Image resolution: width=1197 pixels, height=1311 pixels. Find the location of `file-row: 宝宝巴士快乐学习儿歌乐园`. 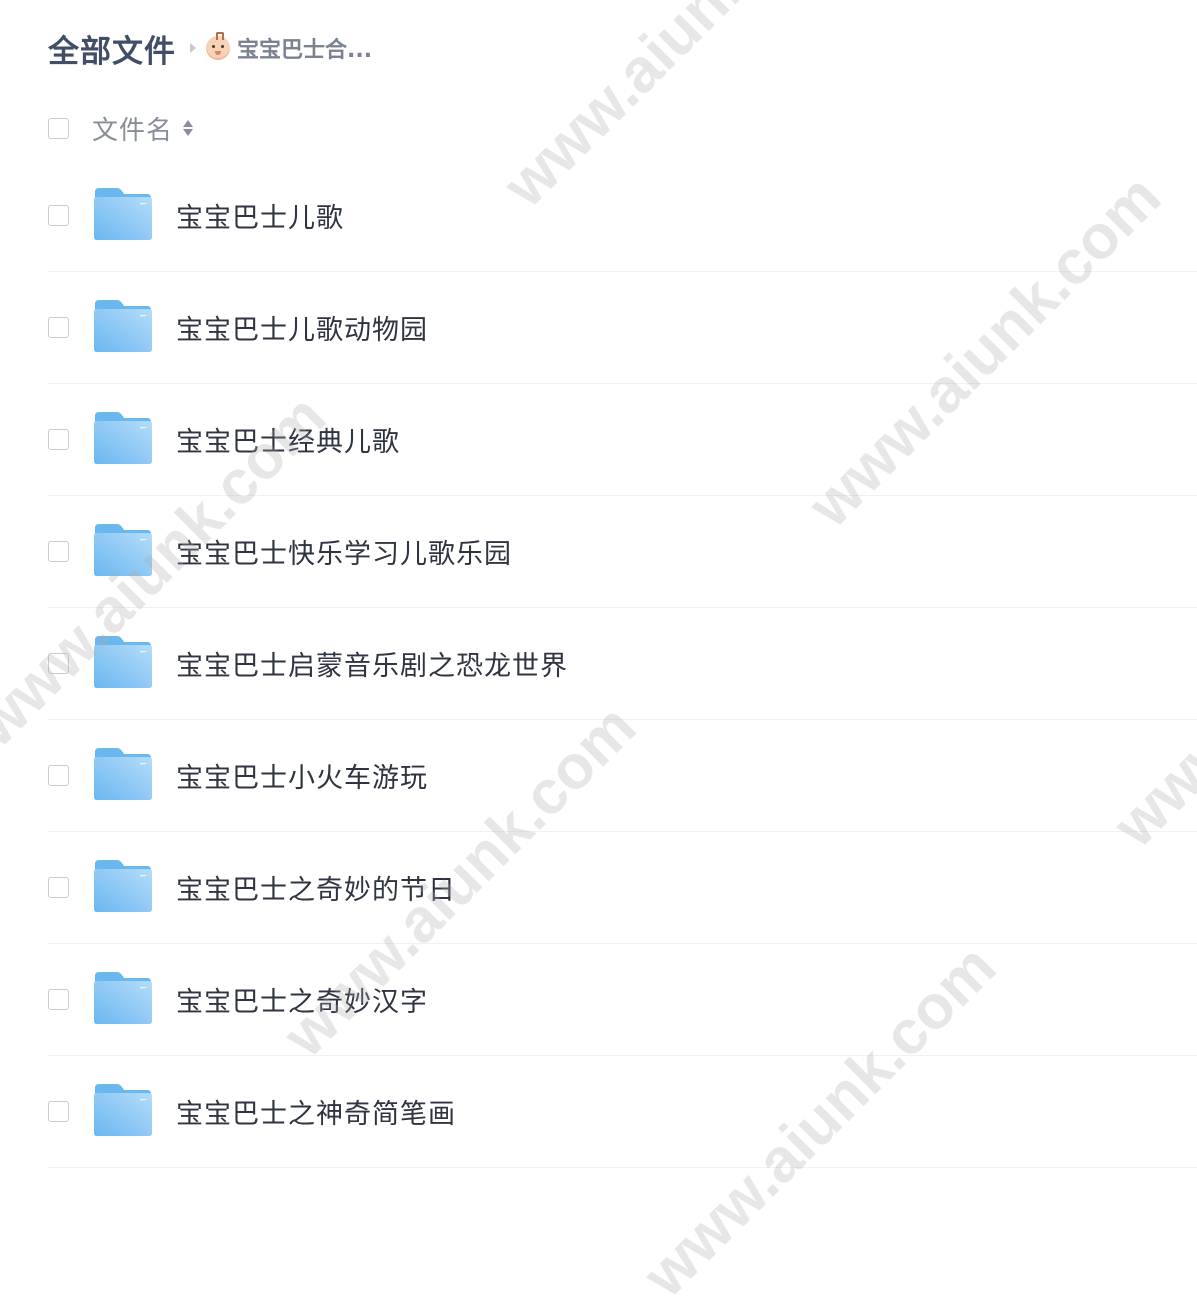

file-row: 宝宝巴士快乐学习儿歌乐园 is located at coordinates (622, 552).